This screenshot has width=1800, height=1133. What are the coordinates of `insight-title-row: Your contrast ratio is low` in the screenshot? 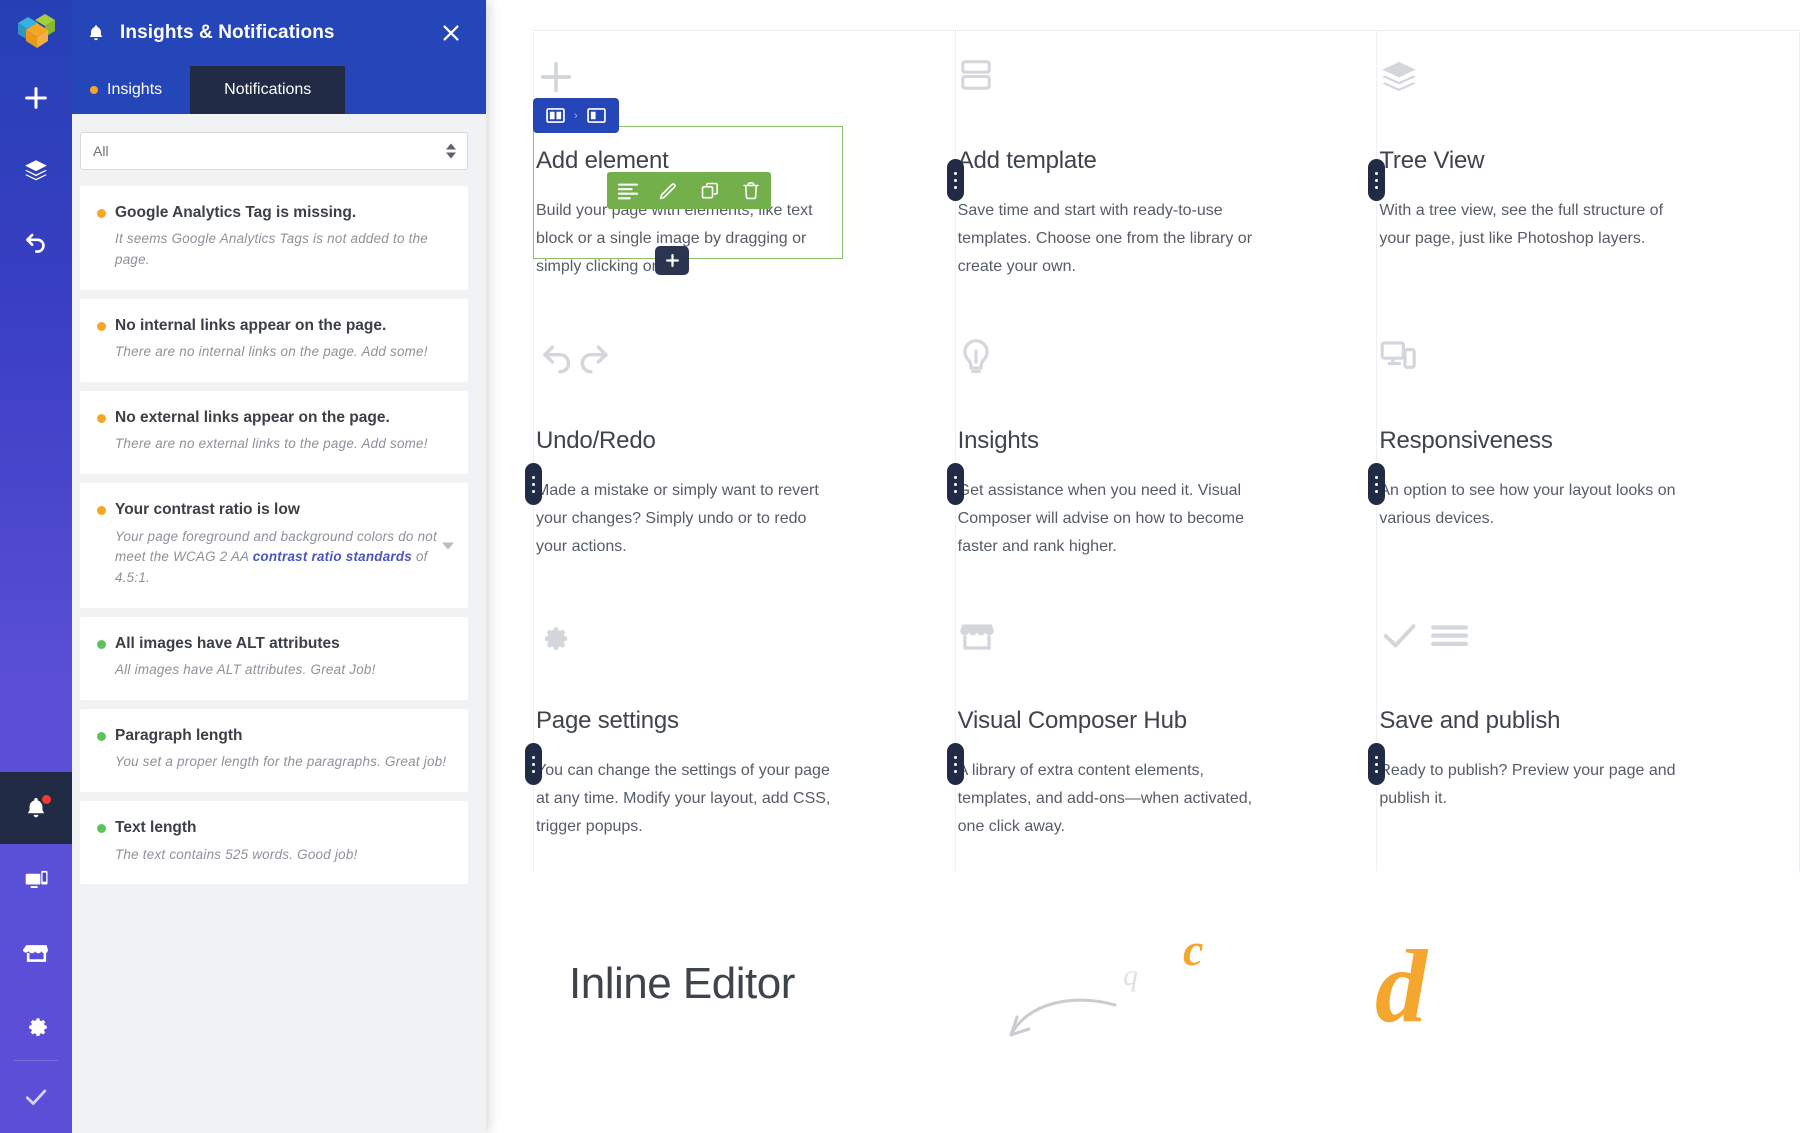 It's located at (272, 509).